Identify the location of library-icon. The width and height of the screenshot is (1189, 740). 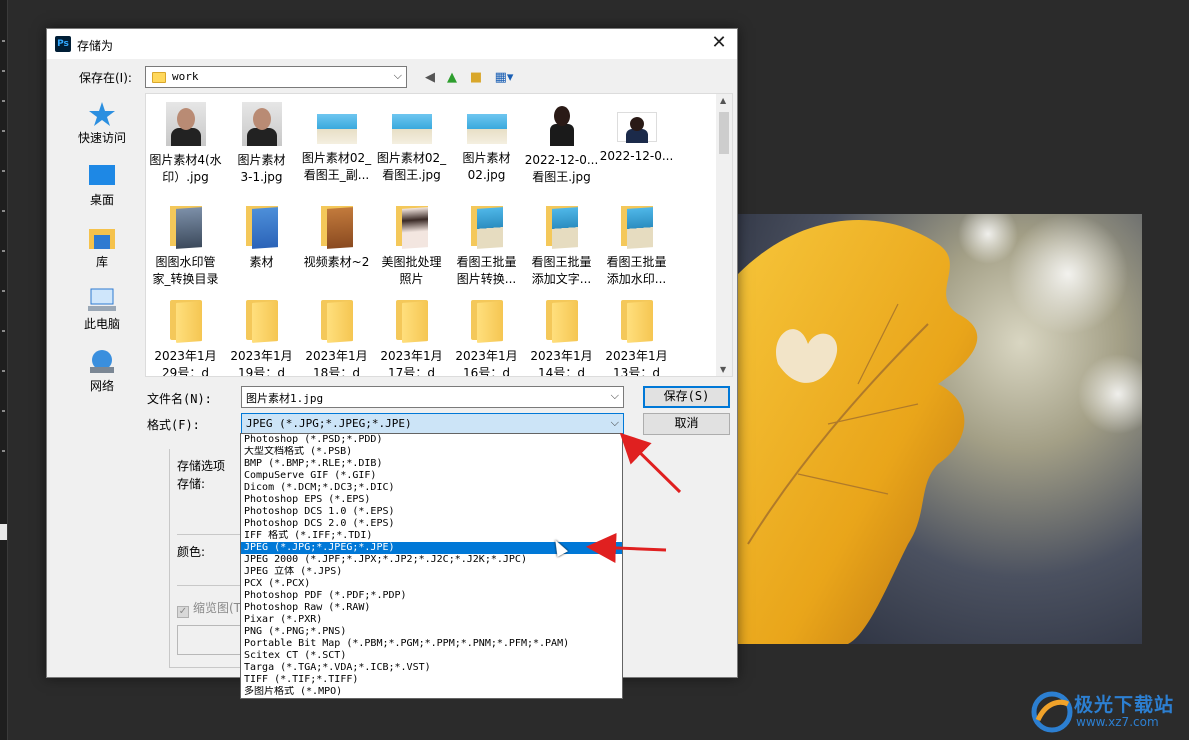
(102, 238).